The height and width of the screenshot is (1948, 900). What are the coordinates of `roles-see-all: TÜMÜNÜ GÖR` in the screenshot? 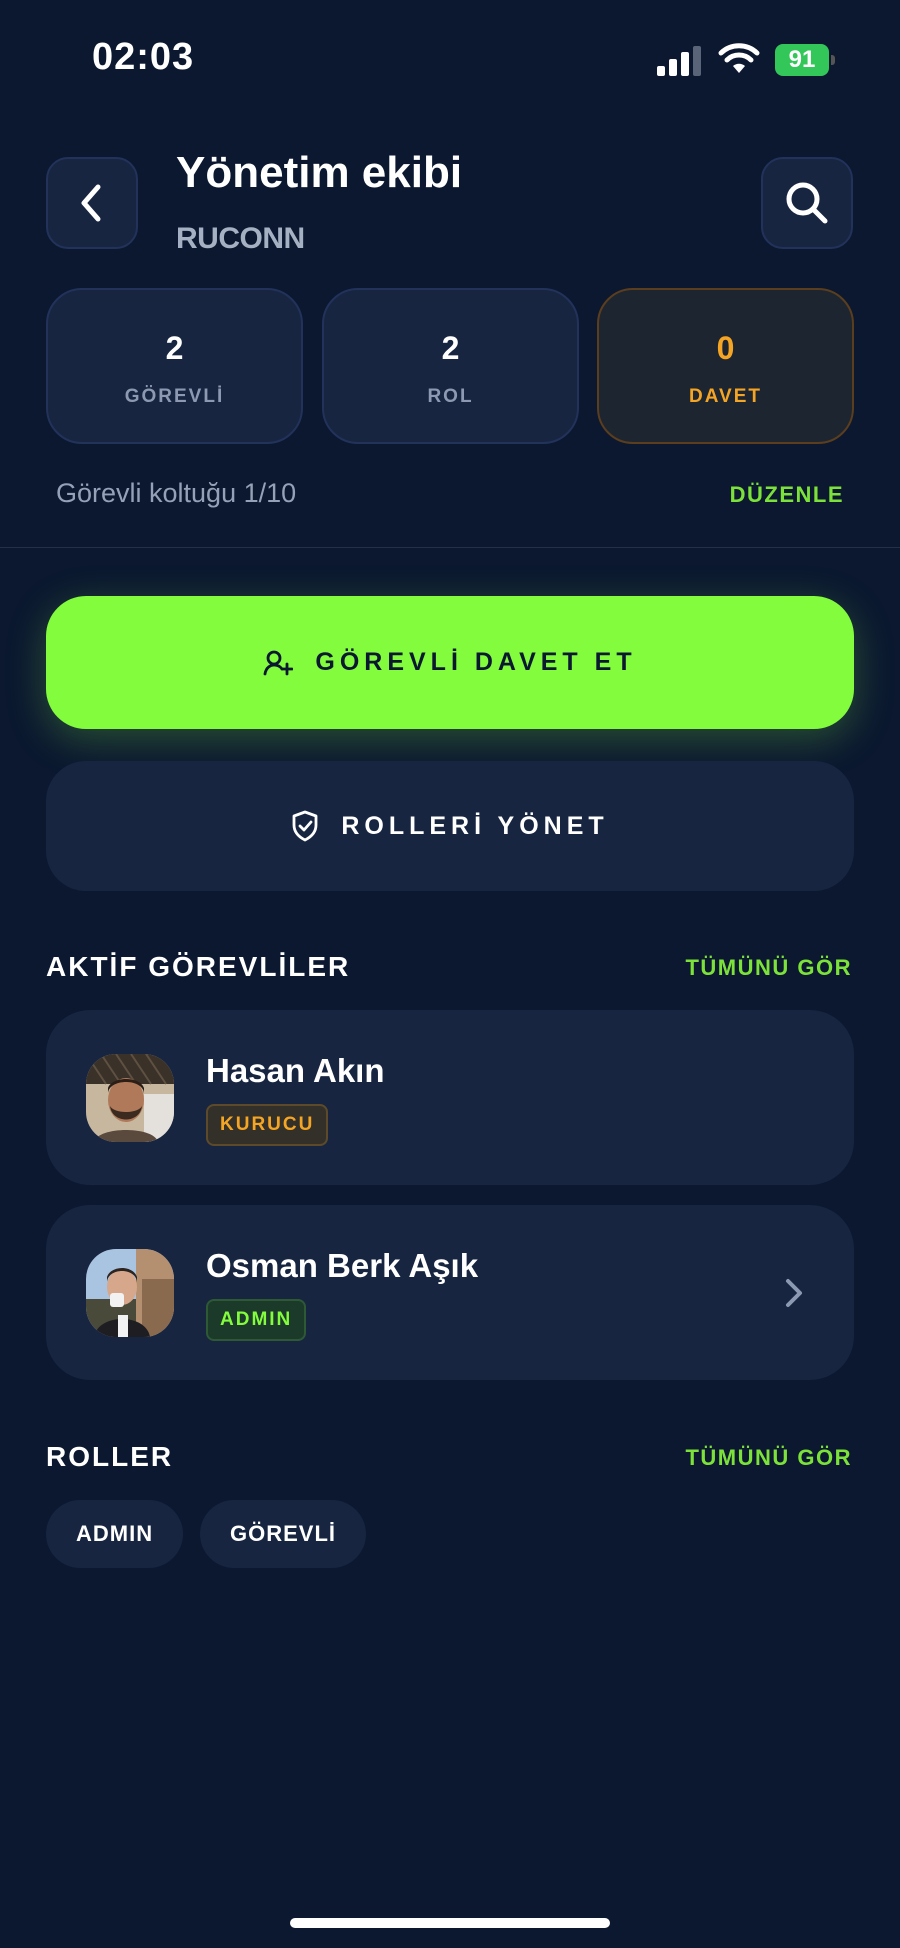 It's located at (768, 1458).